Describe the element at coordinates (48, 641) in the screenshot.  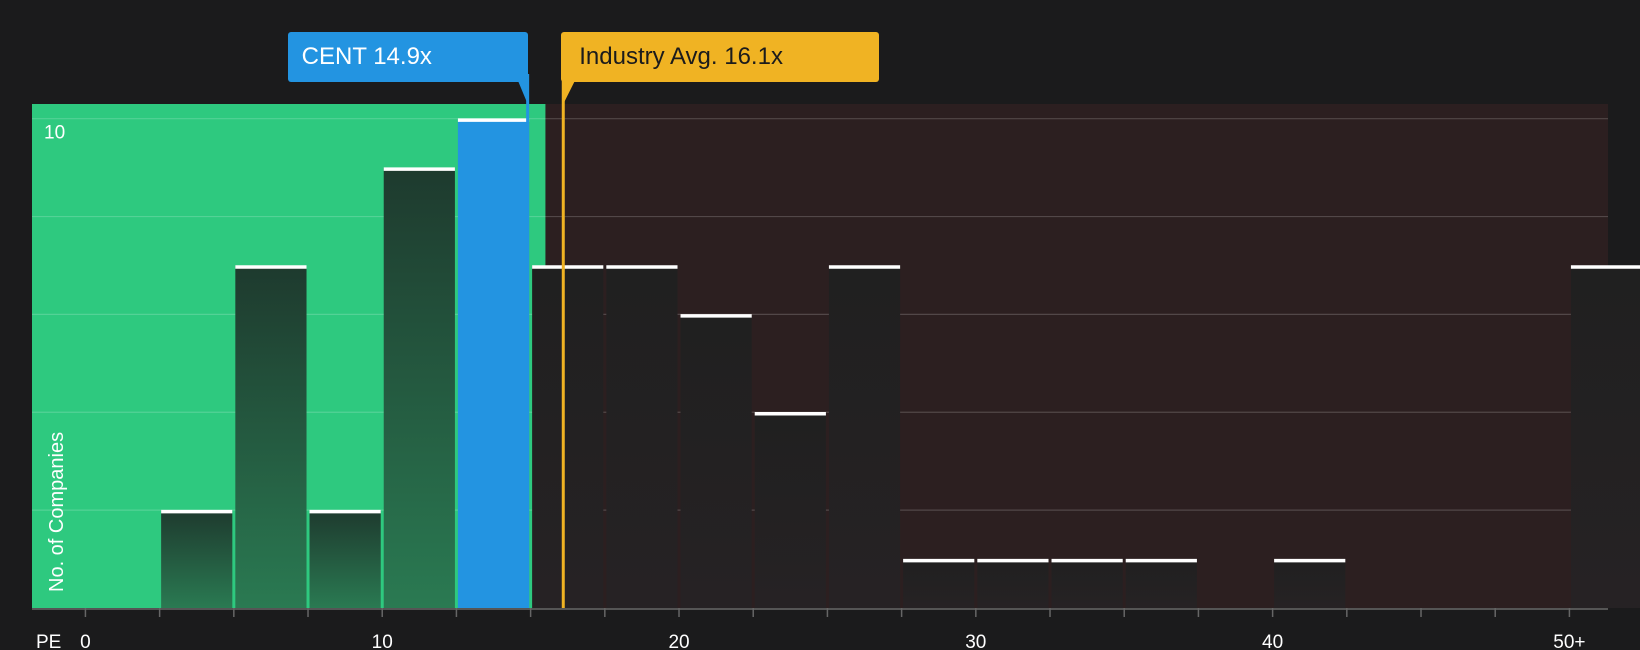
I see `x-axis-label: PE` at that location.